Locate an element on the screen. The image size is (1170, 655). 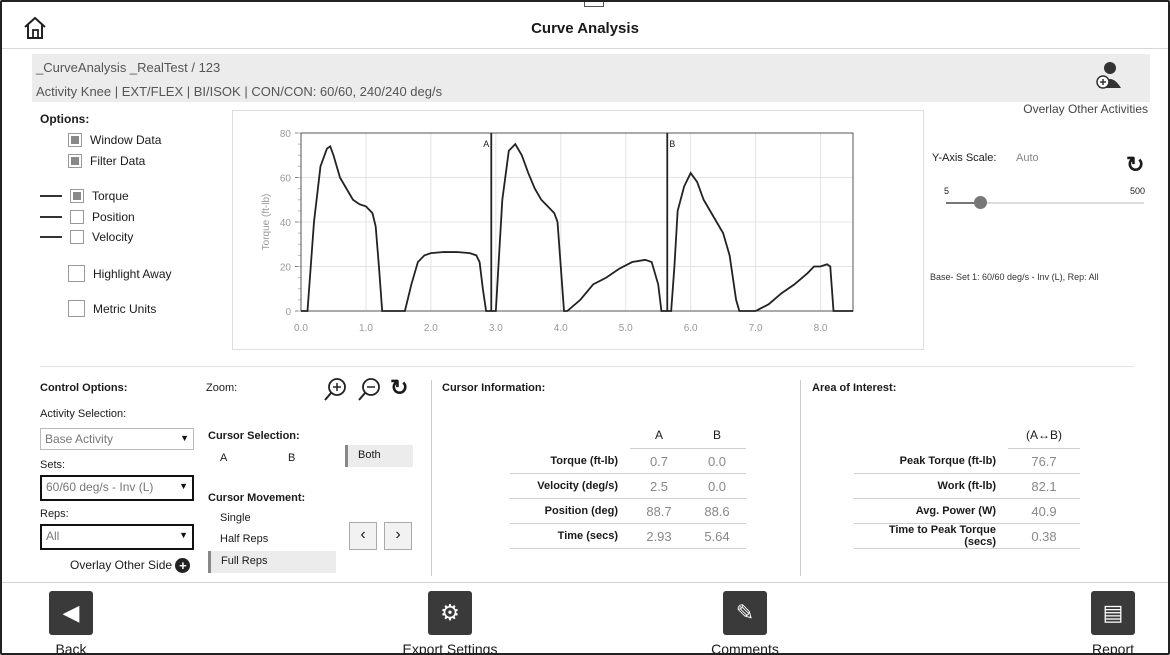
y-axis-title: Torque (ft-lb) is located at coordinates (266, 222).